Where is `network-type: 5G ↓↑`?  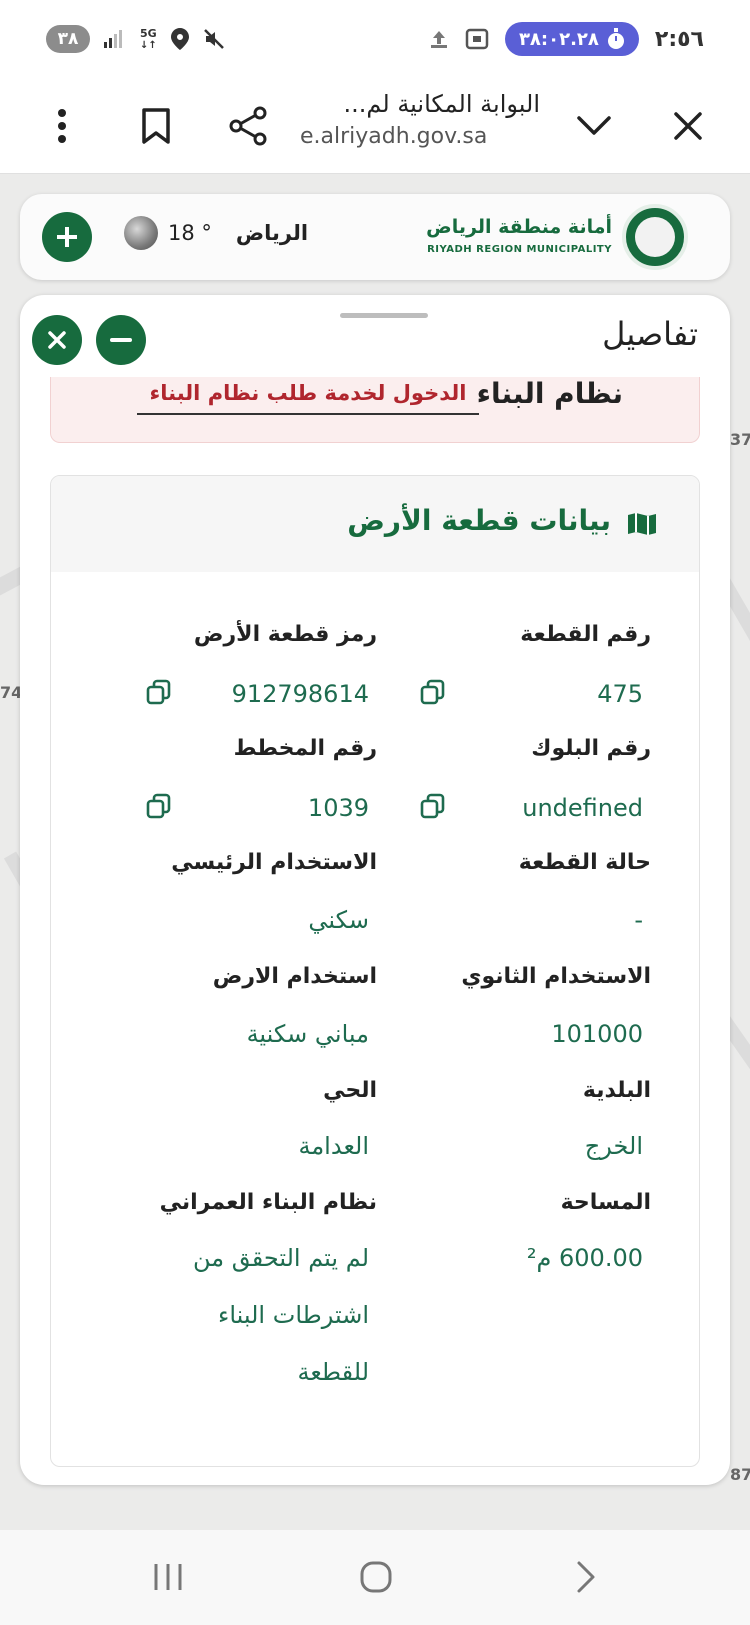 network-type: 5G ↓↑ is located at coordinates (148, 38).